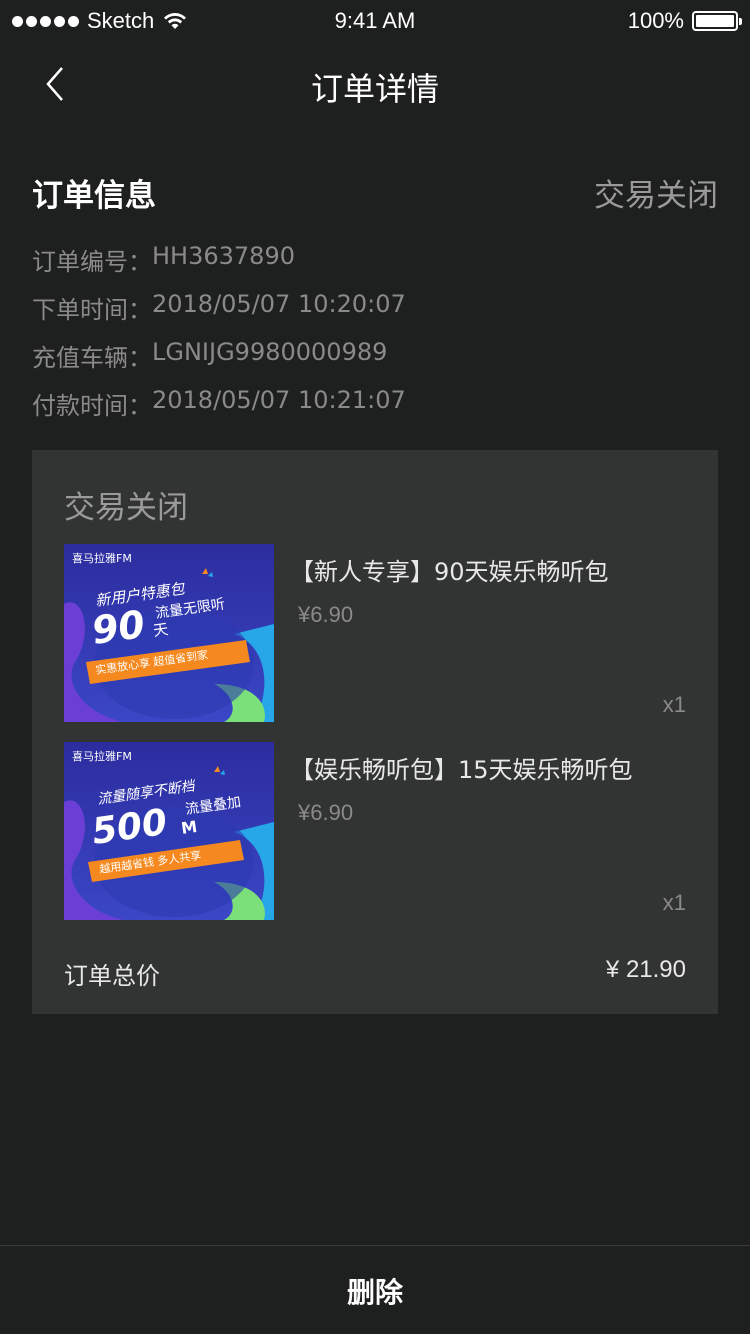  Describe the element at coordinates (126, 508) in the screenshot. I see `card-status-title: 交易关闭` at that location.